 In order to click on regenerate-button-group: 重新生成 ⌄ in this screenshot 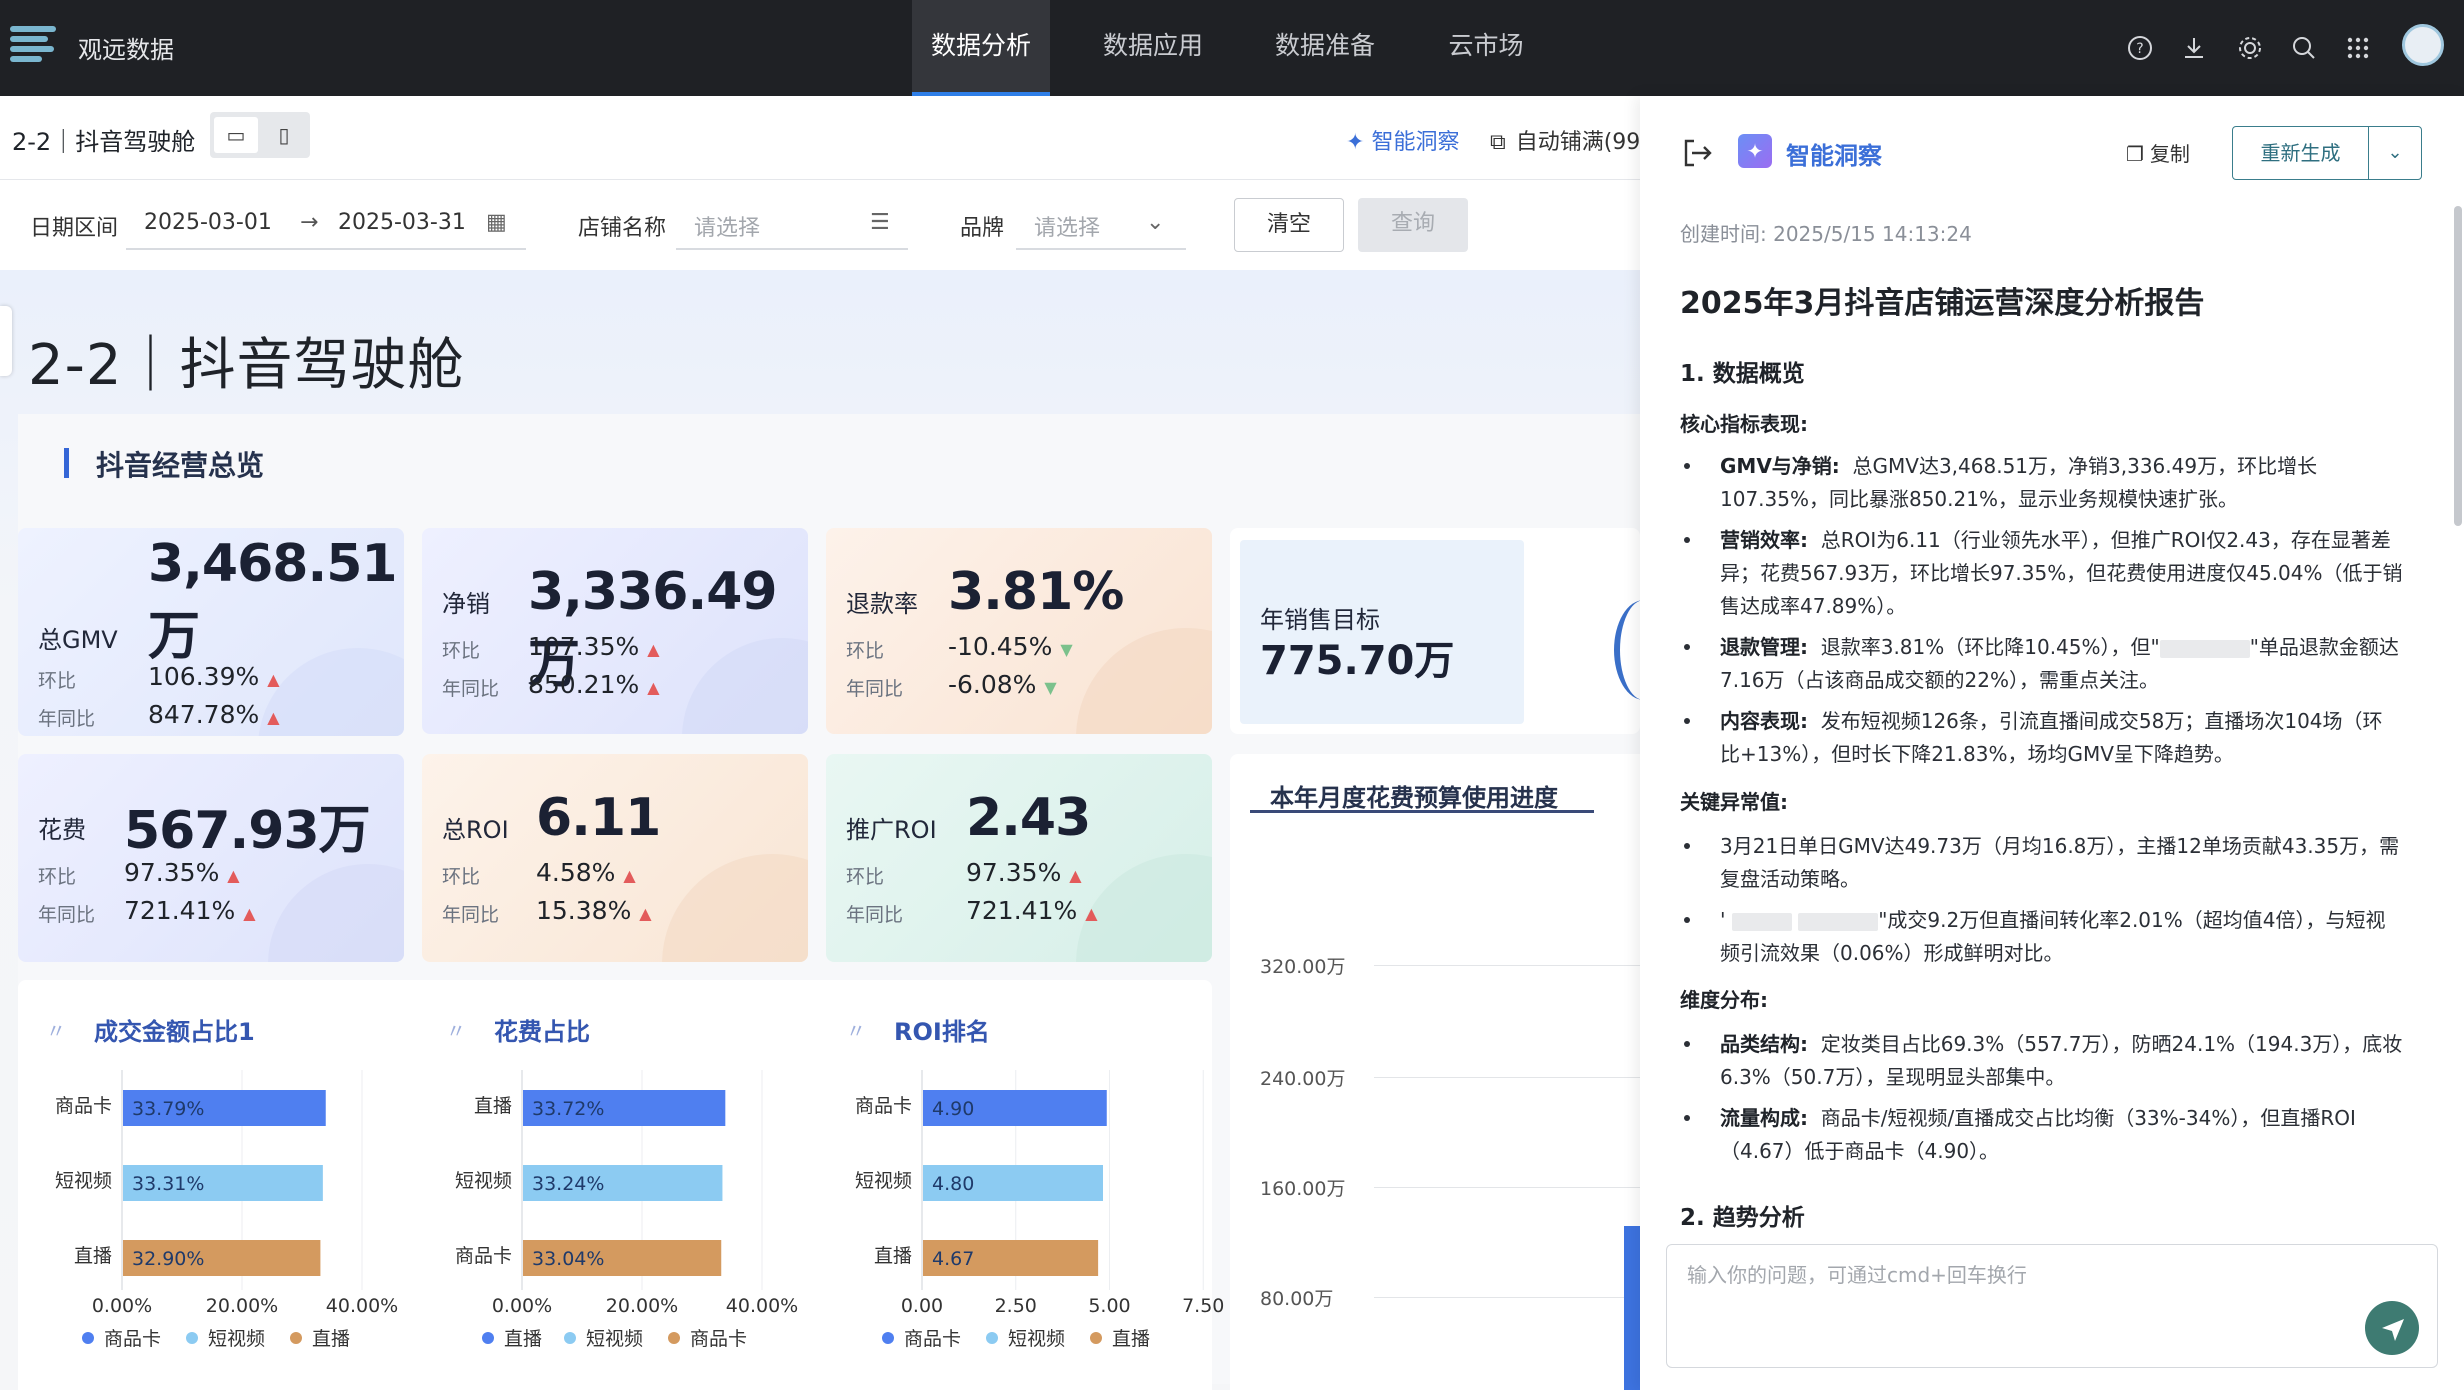, I will do `click(2327, 153)`.